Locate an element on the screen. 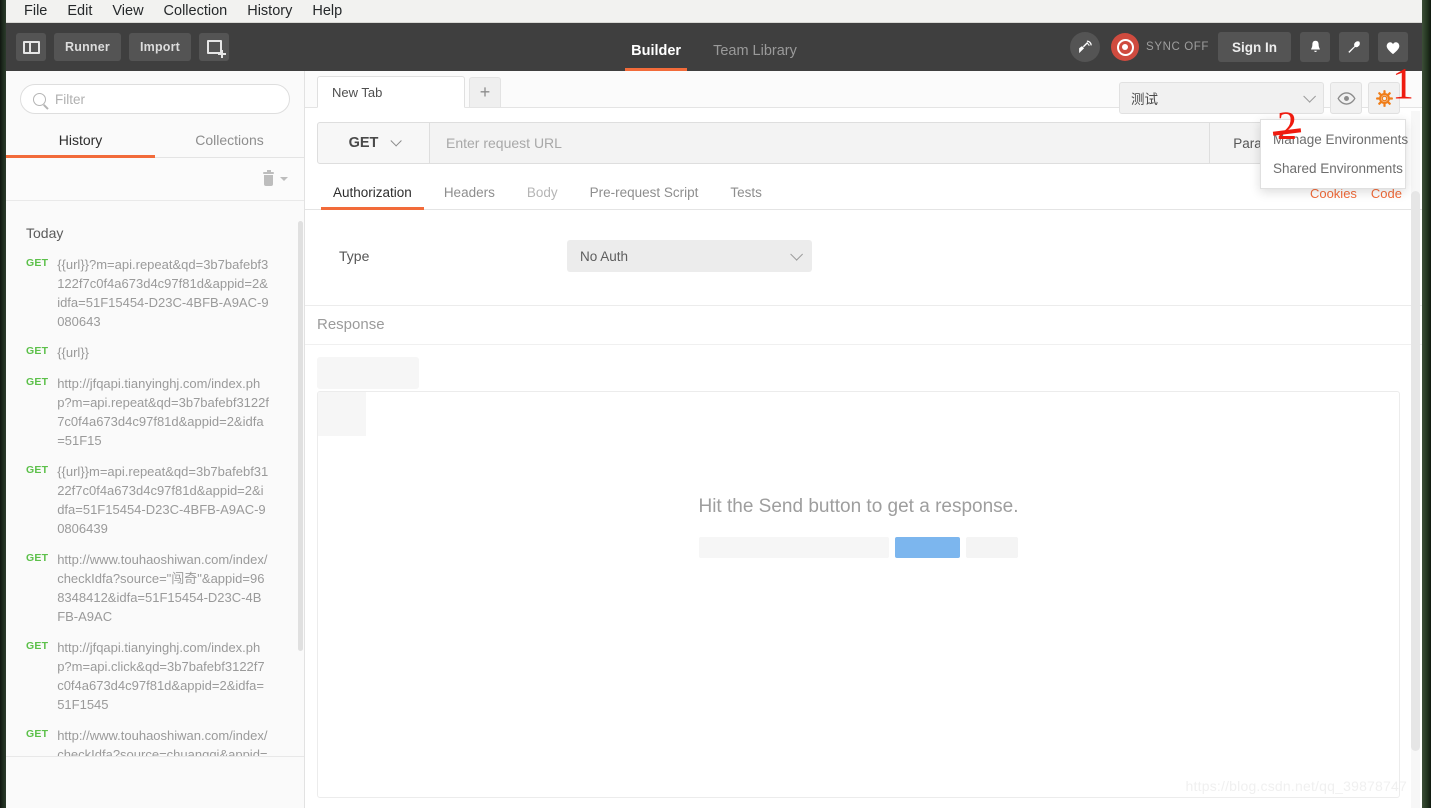 This screenshot has height=808, width=1431. menu-bar: File Edit View Collection History Help is located at coordinates (714, 11).